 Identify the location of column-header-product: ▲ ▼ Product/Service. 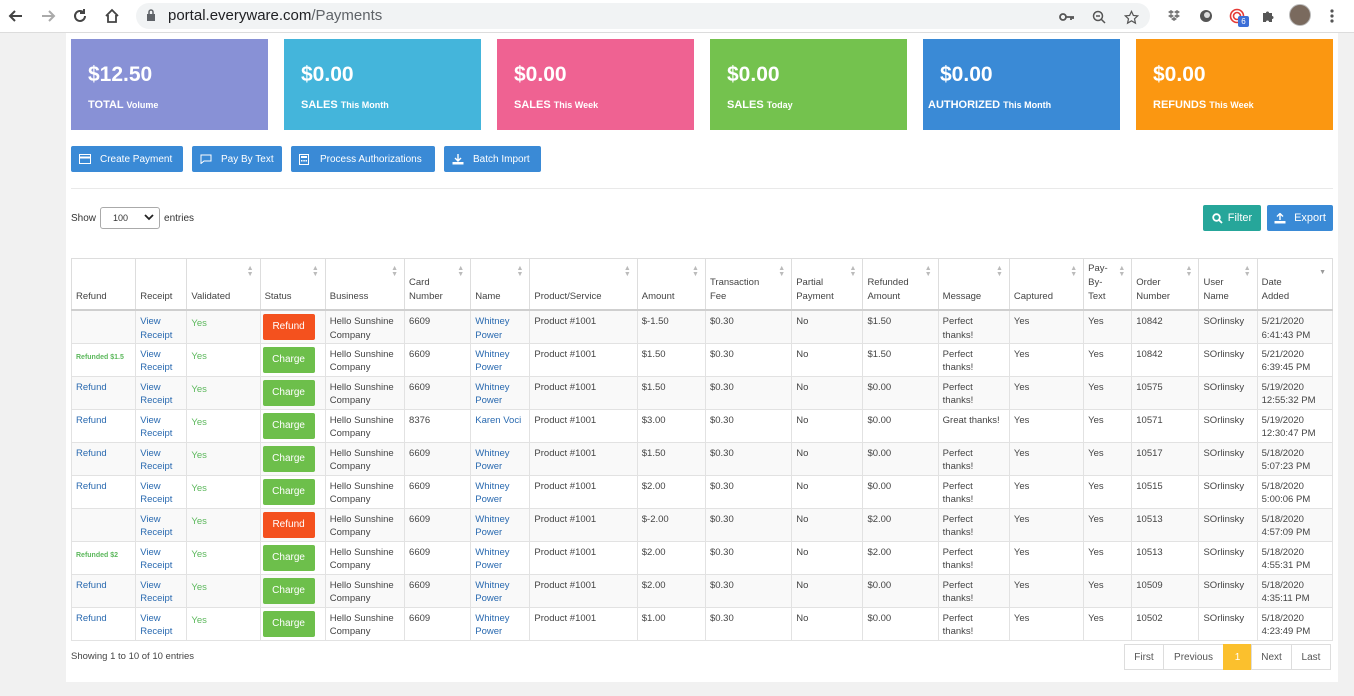
(583, 284).